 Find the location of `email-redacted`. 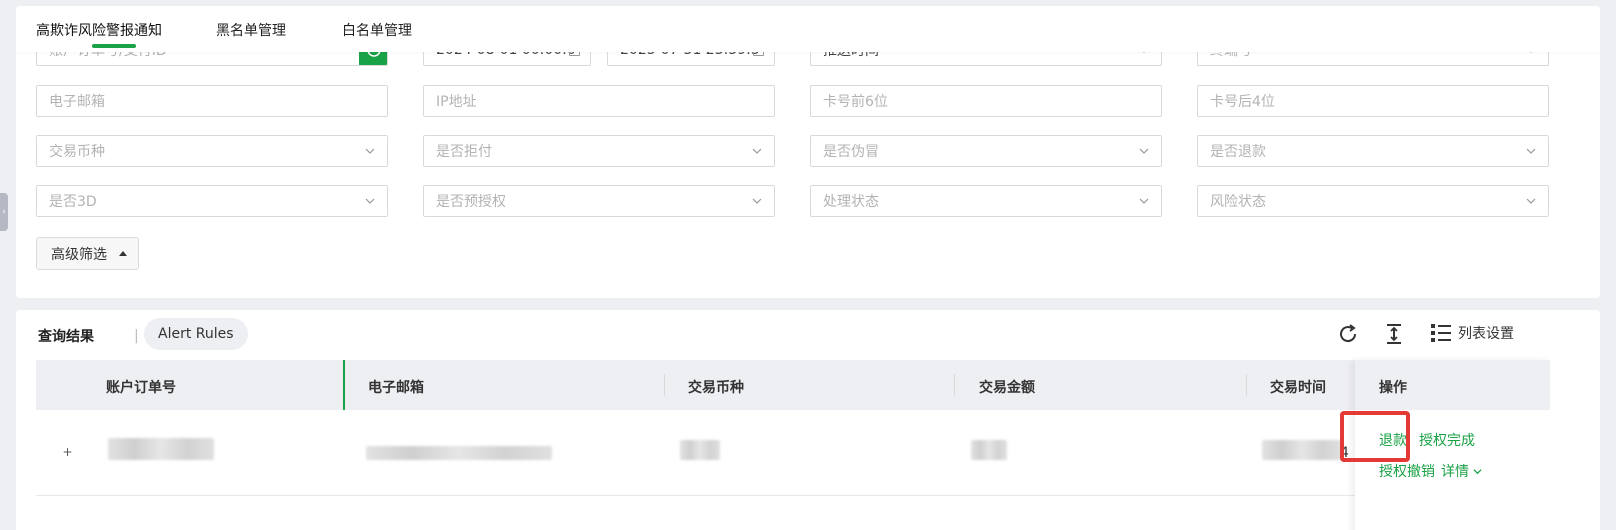

email-redacted is located at coordinates (459, 453).